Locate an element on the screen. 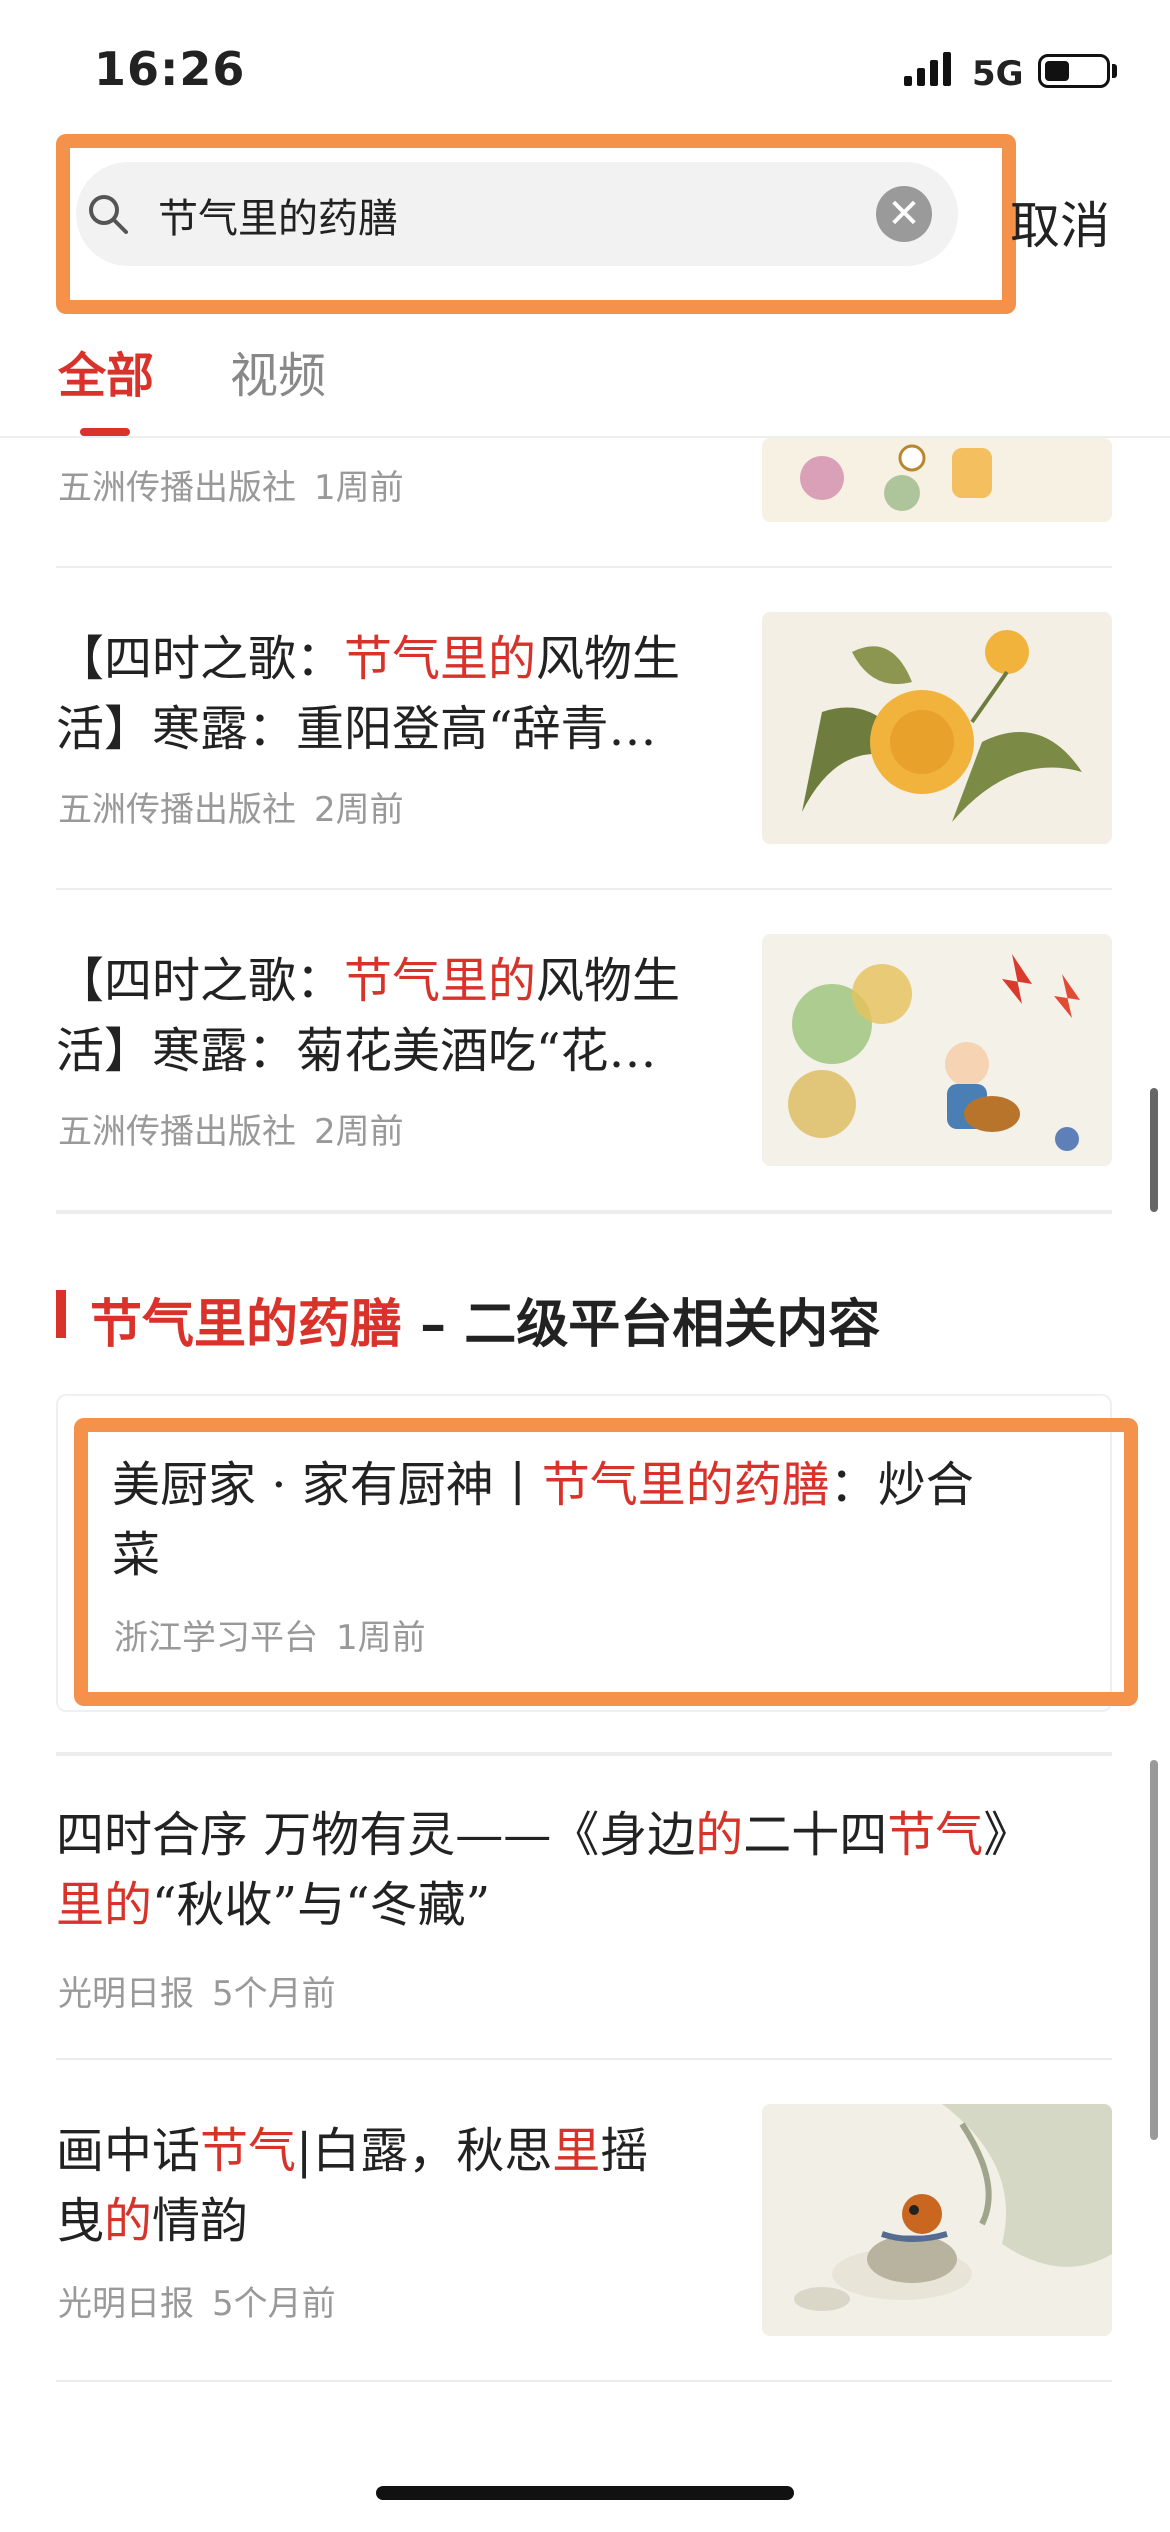  section-marker is located at coordinates (61, 1314).